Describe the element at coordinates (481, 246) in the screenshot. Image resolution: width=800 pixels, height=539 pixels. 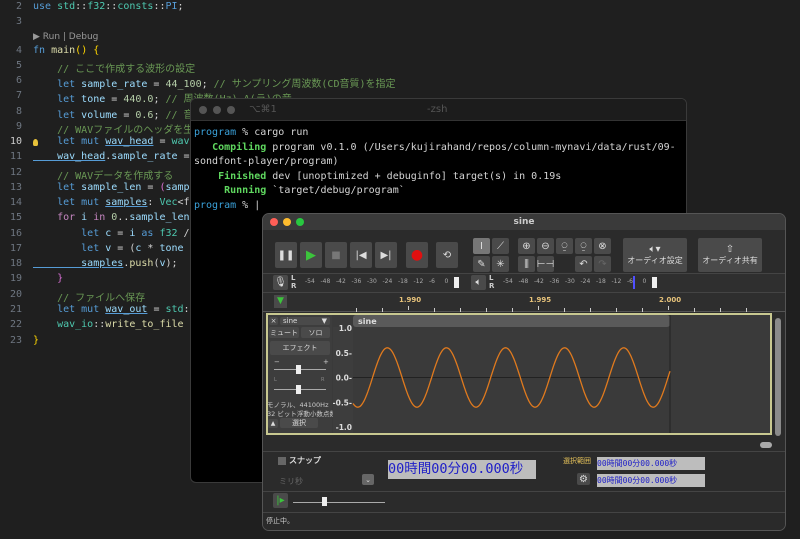
I see `selection-tool: I` at that location.